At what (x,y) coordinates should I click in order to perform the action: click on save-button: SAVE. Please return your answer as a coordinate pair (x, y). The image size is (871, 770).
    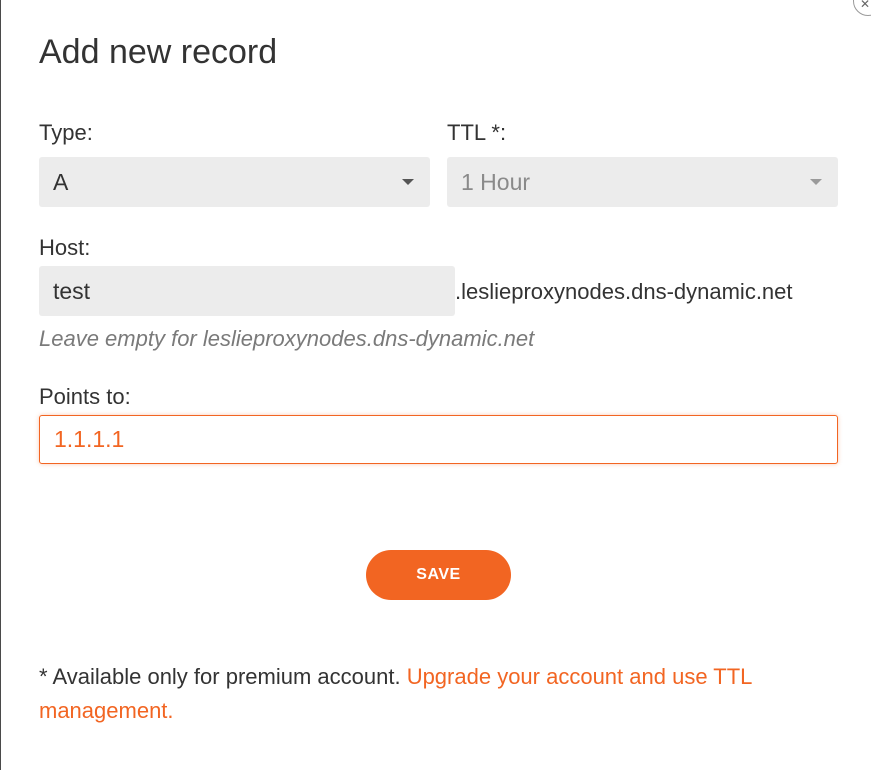
    Looking at the image, I should click on (438, 575).